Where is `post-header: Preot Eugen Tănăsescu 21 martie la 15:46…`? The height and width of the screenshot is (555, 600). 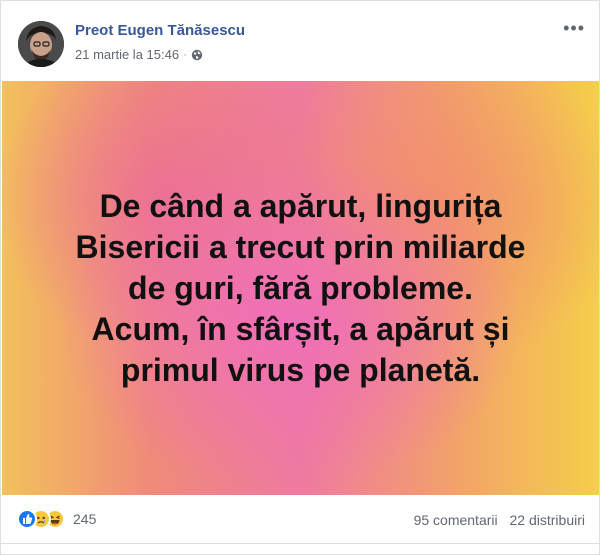 post-header: Preot Eugen Tănăsescu 21 martie la 15:46… is located at coordinates (300, 40).